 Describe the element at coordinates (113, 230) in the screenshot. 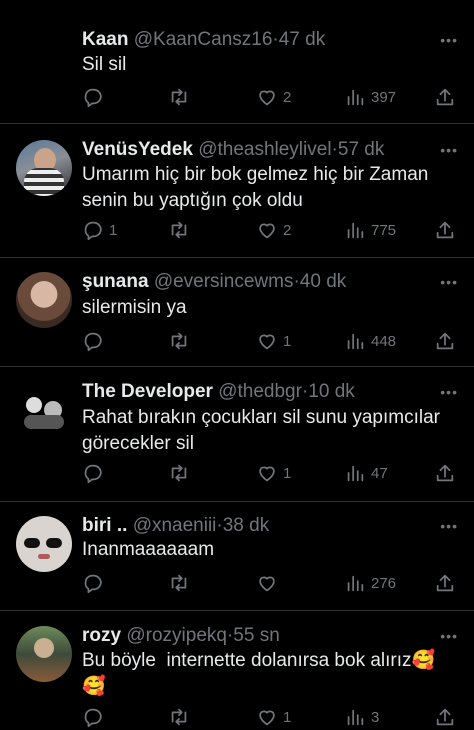

I see `reply-count: 1` at that location.